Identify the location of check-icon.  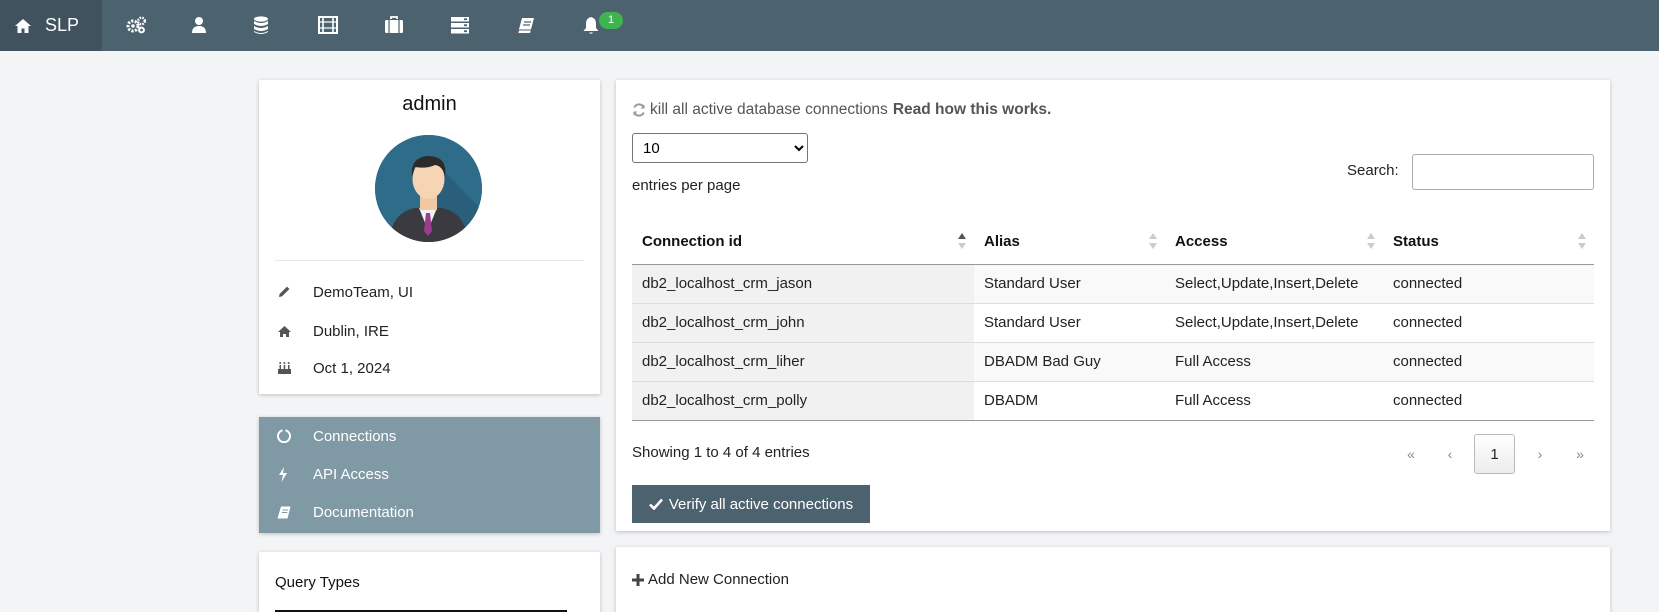
(655, 504).